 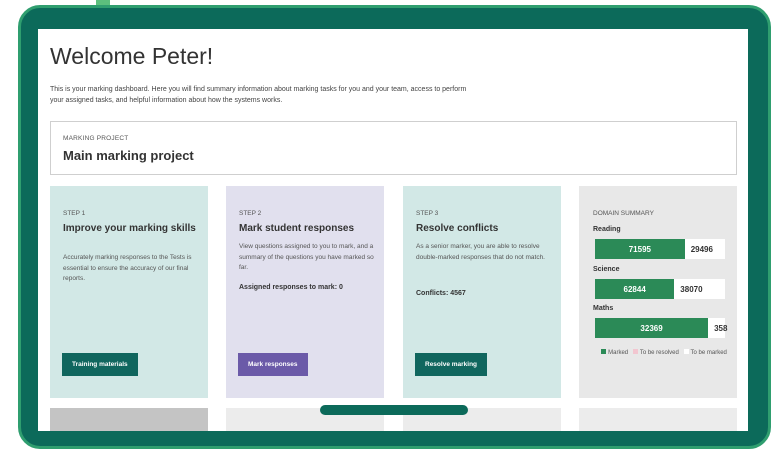 I want to click on domain-label-reading: Reading, so click(x=607, y=229).